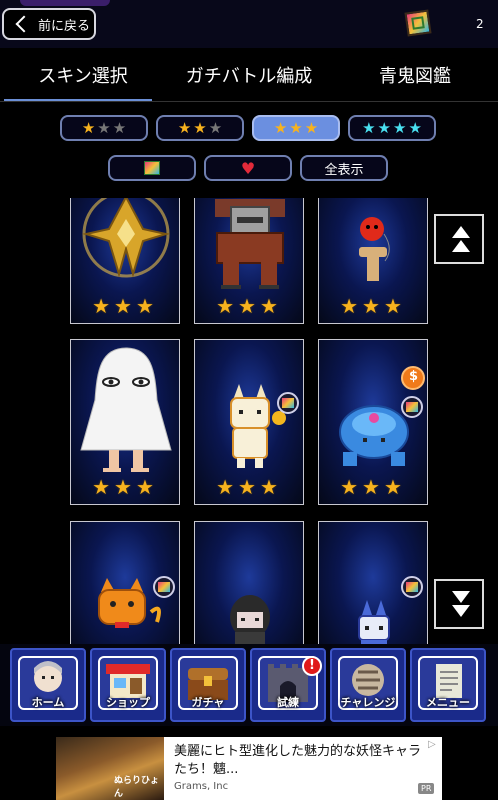 This screenshot has height=800, width=498. I want to click on filter-favorite: ♥, so click(248, 168).